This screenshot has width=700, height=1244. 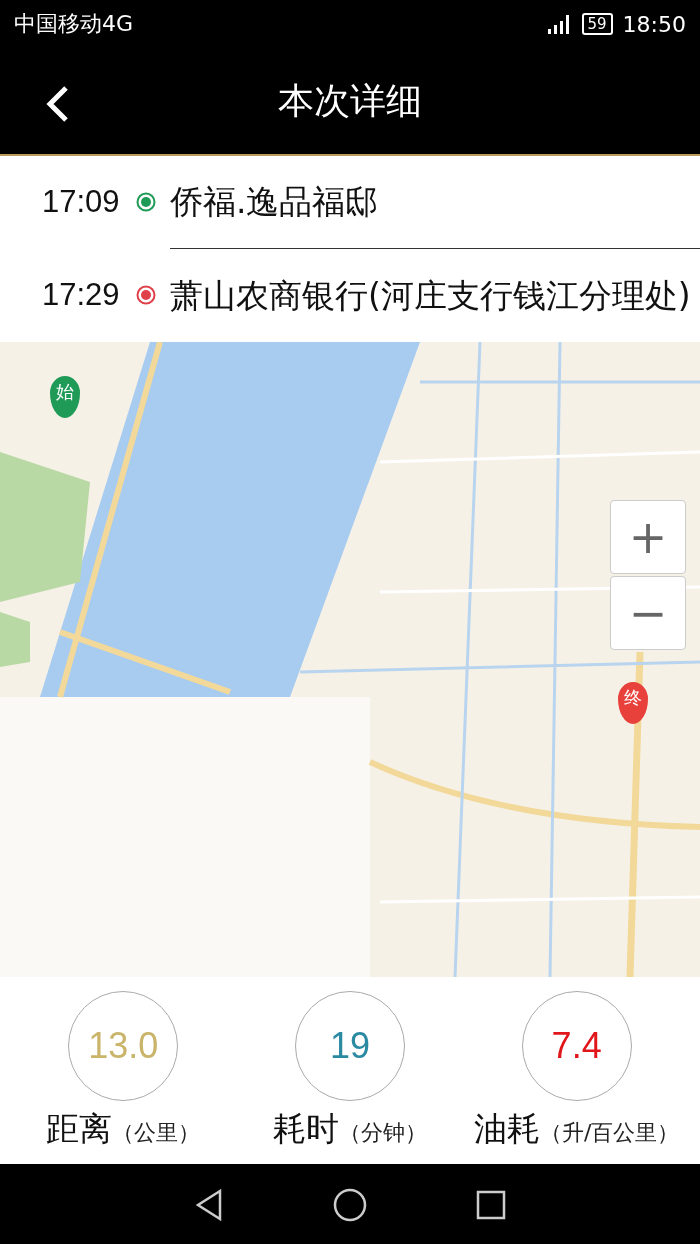 What do you see at coordinates (350, 1205) in the screenshot?
I see `home-nav-icon` at bounding box center [350, 1205].